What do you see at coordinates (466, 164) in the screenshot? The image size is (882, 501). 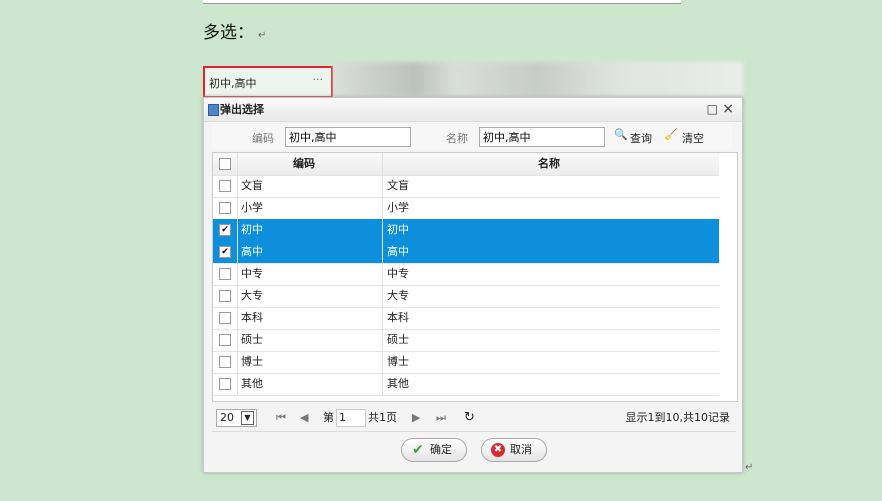 I see `grid-header: 编码 名称` at bounding box center [466, 164].